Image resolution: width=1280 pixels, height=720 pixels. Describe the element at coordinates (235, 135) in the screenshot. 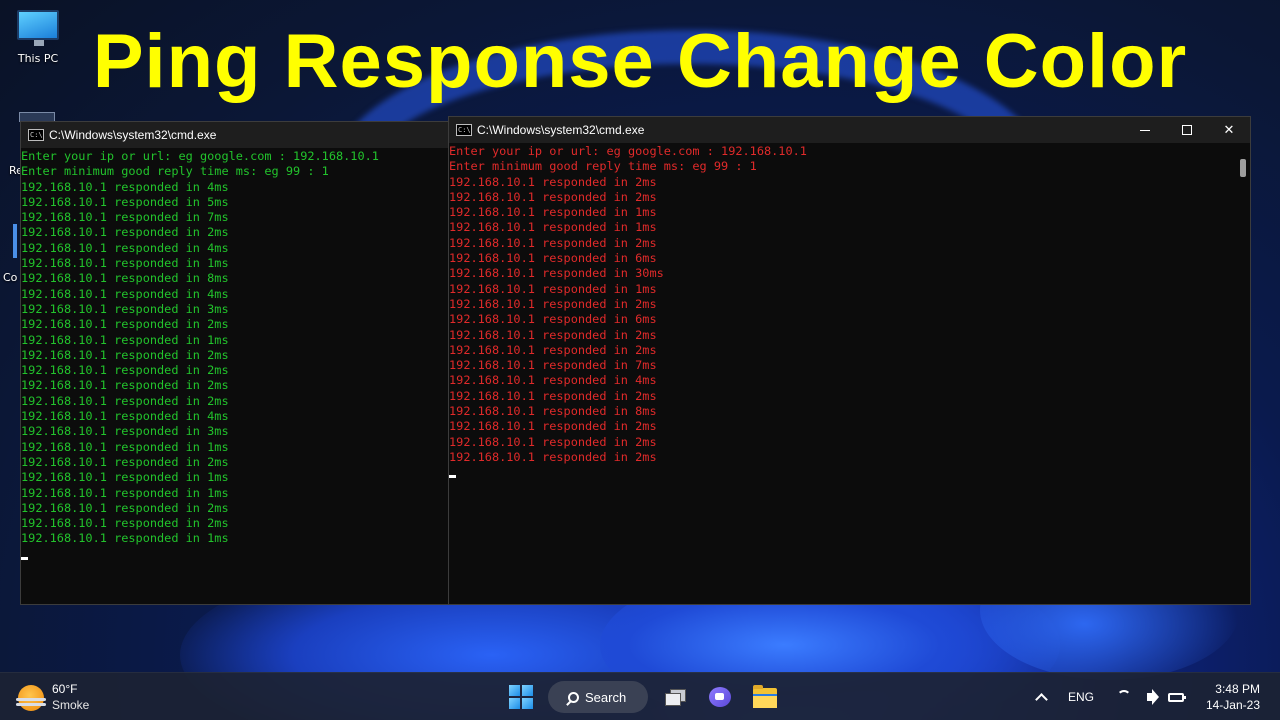

I see `window-titlebar: C:\ C:\Windows\system32\cmd.exe` at that location.